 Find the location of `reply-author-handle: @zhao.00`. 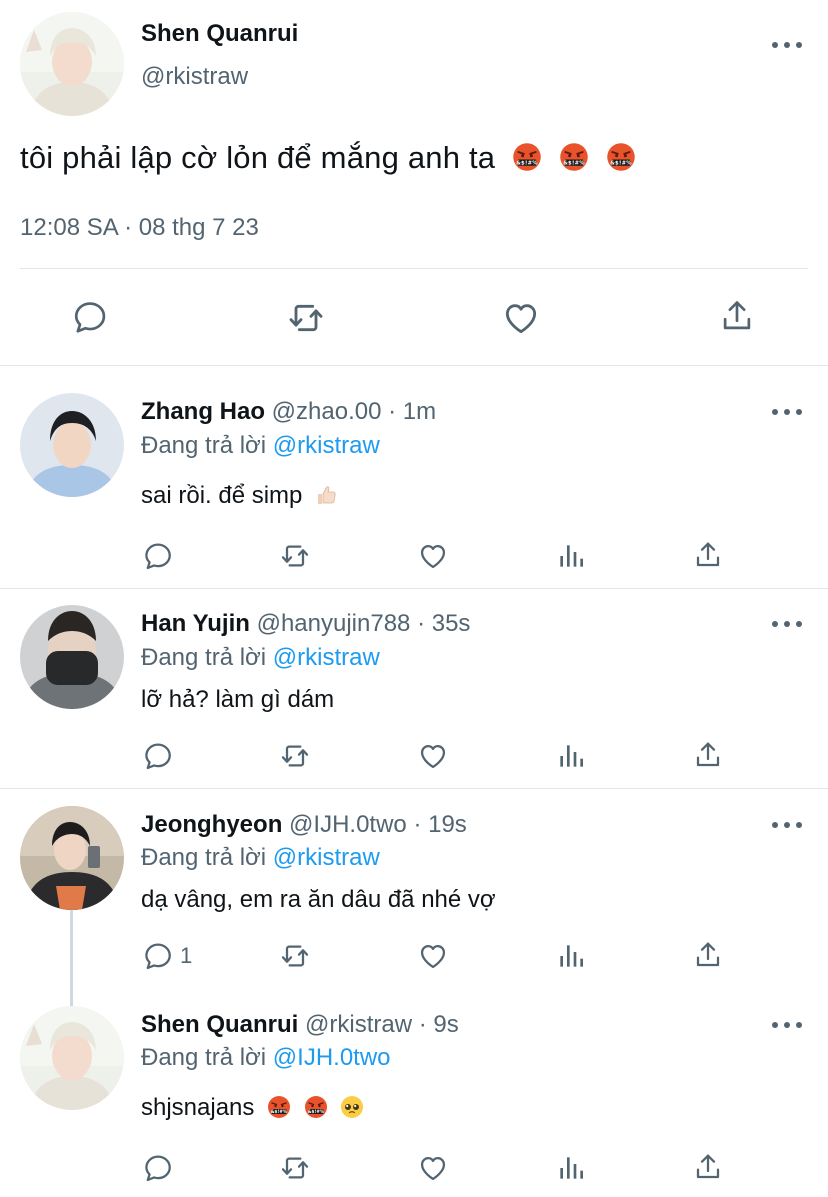

reply-author-handle: @zhao.00 is located at coordinates (327, 411).